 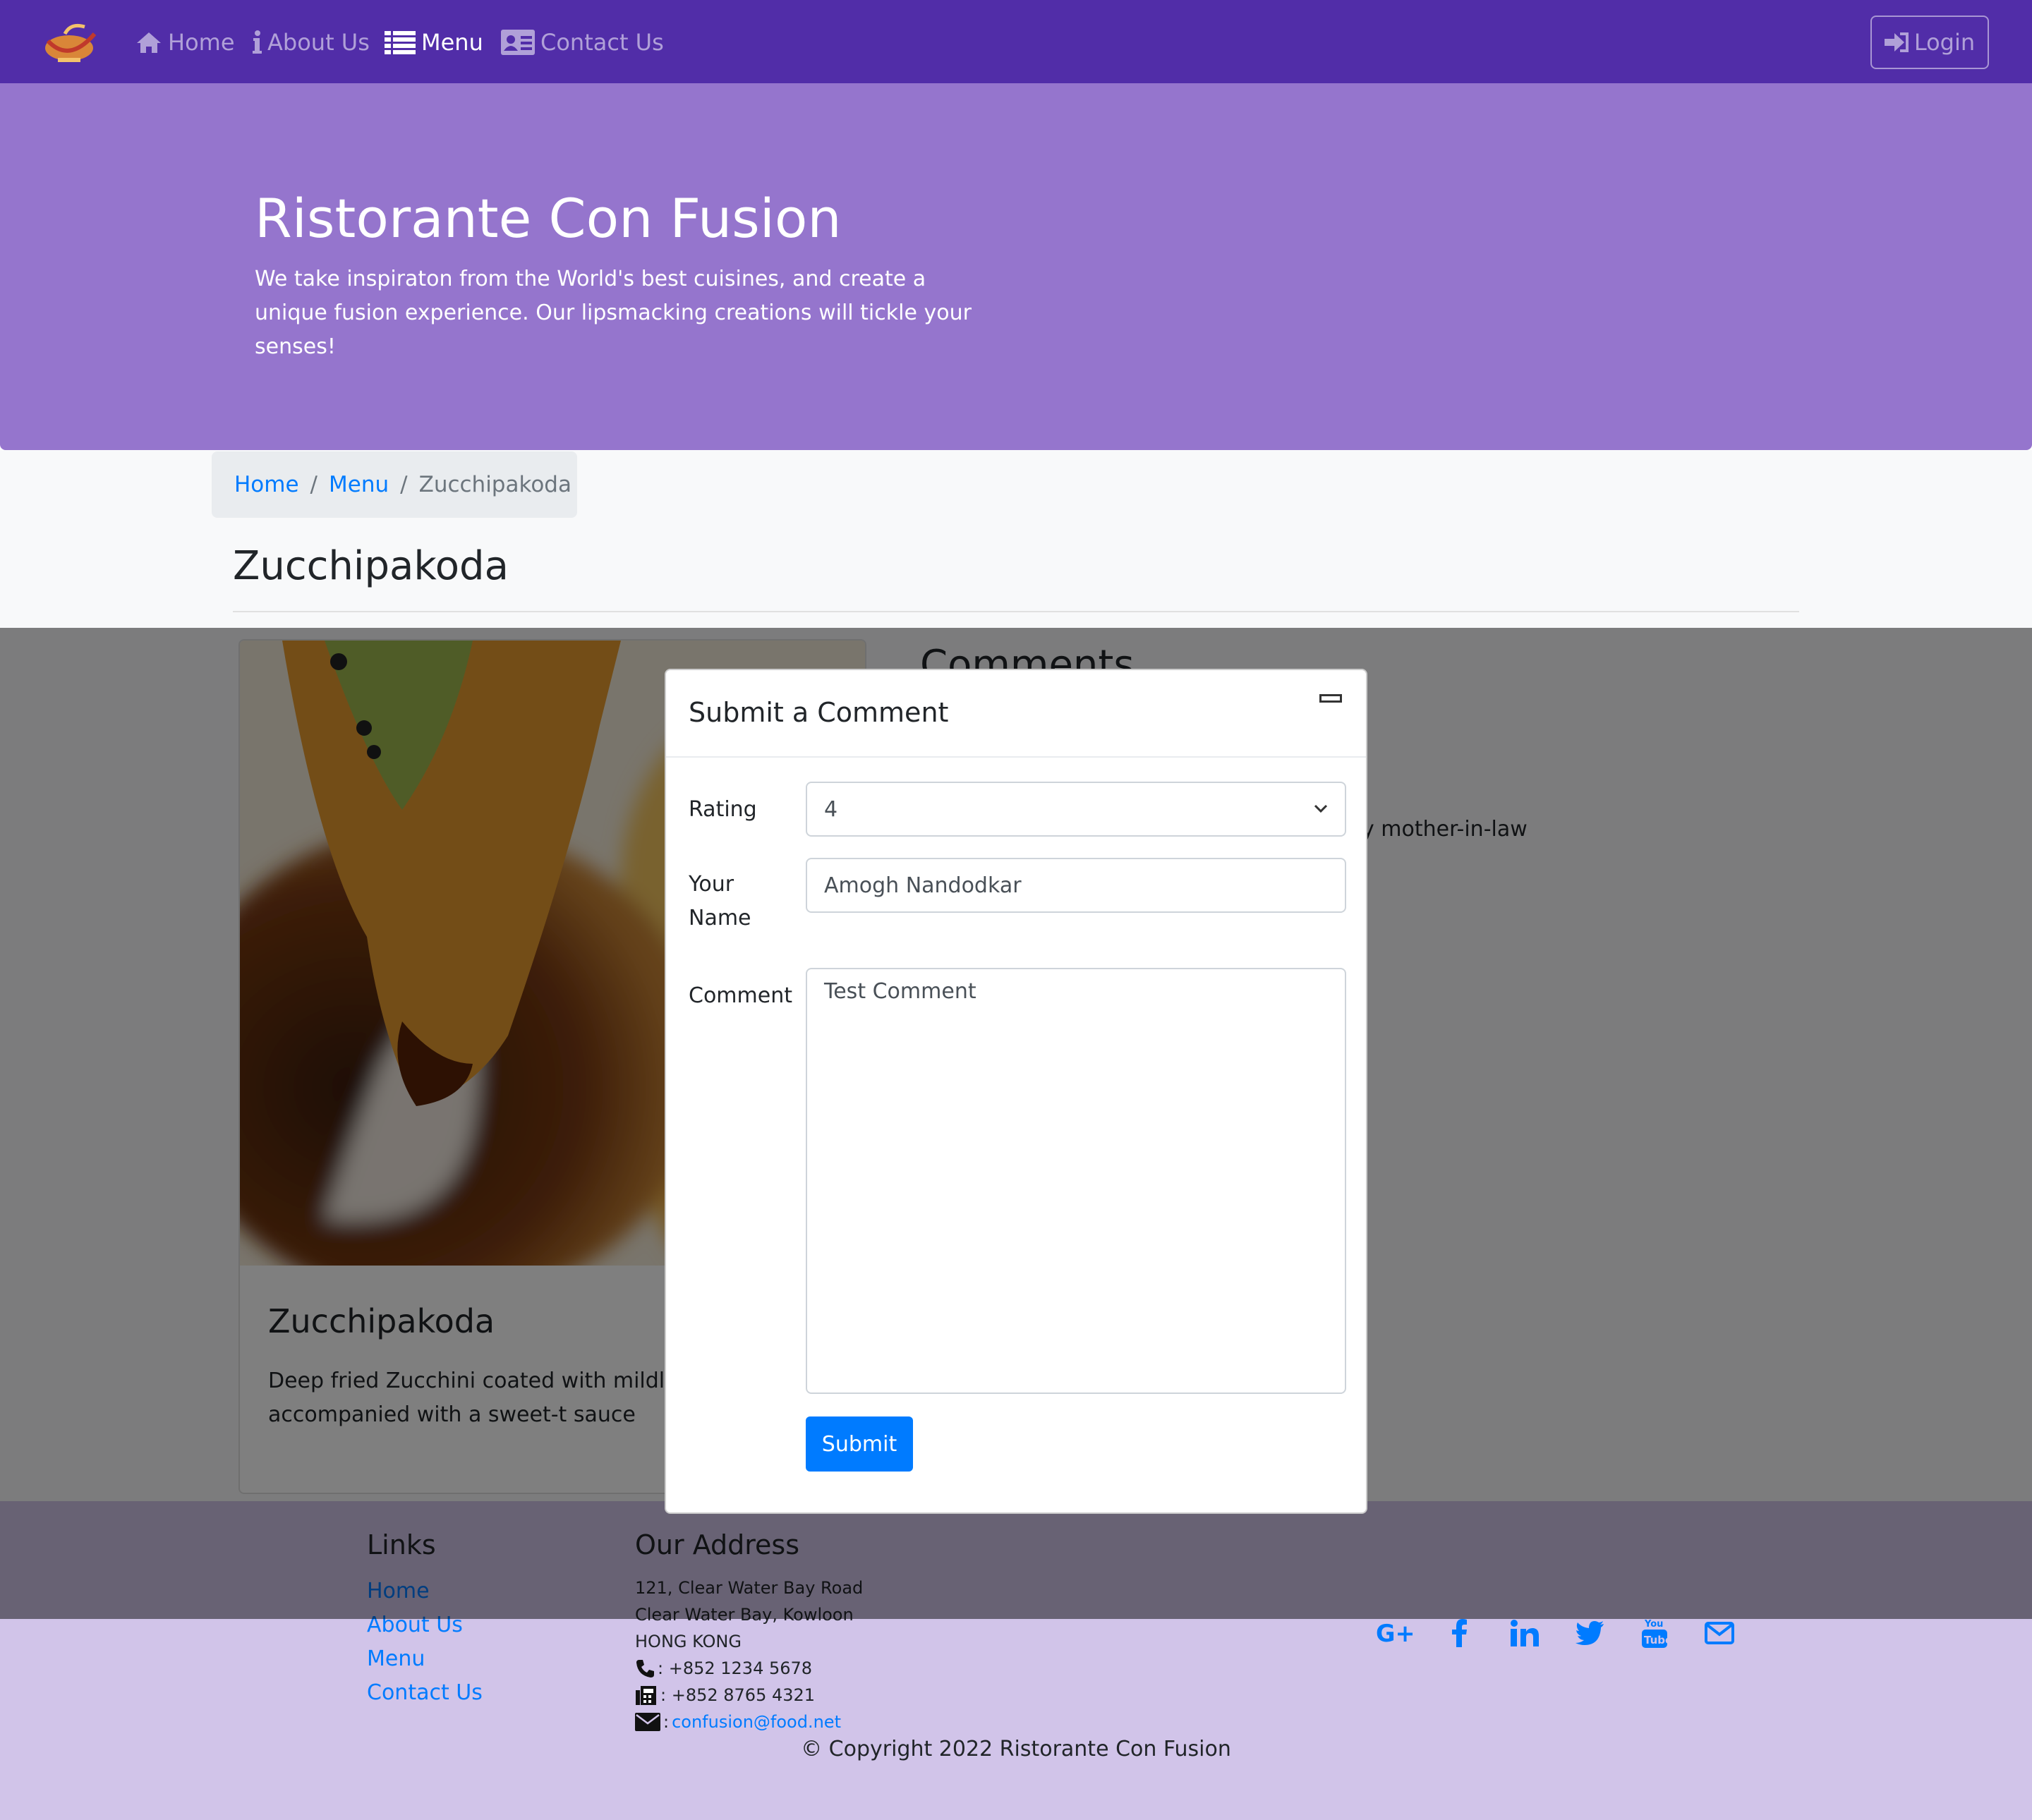 What do you see at coordinates (318, 43) in the screenshot?
I see `nav-about-label: About Us` at bounding box center [318, 43].